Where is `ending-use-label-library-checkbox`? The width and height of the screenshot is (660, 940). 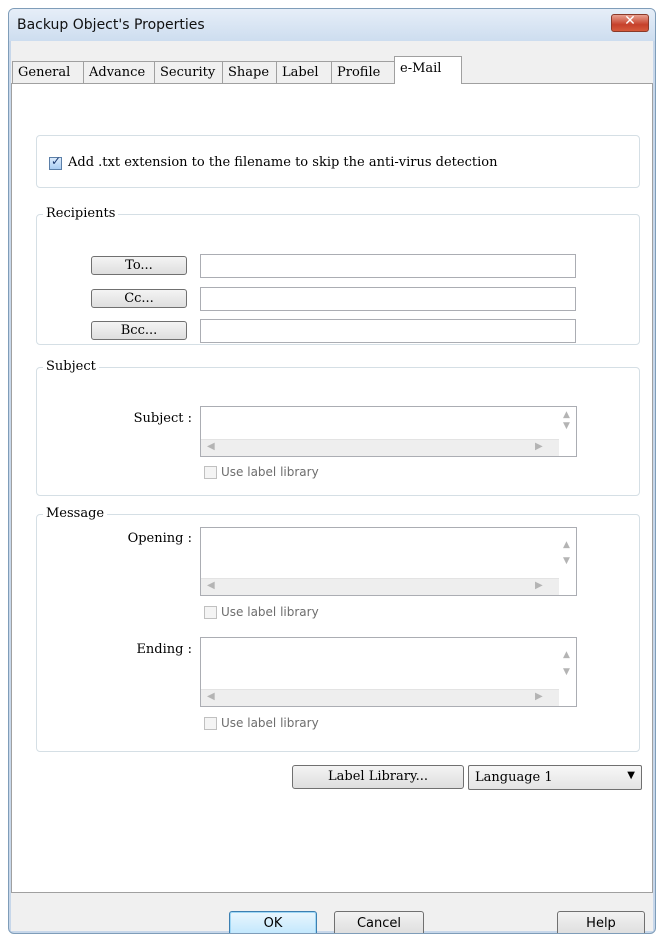
ending-use-label-library-checkbox is located at coordinates (210, 723).